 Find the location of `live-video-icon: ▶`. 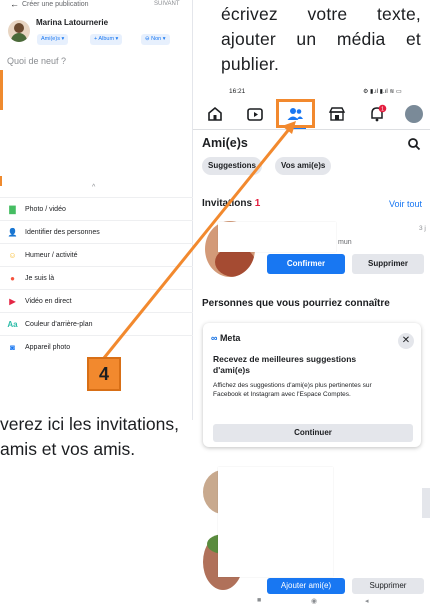

live-video-icon: ▶ is located at coordinates (12, 301).